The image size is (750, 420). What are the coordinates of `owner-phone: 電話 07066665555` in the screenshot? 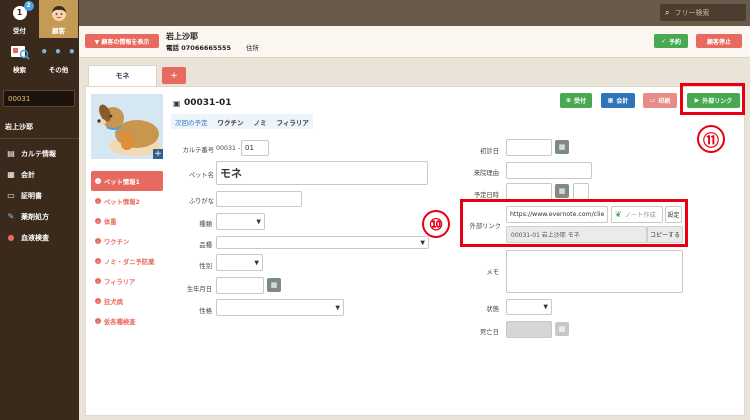 It's located at (198, 47).